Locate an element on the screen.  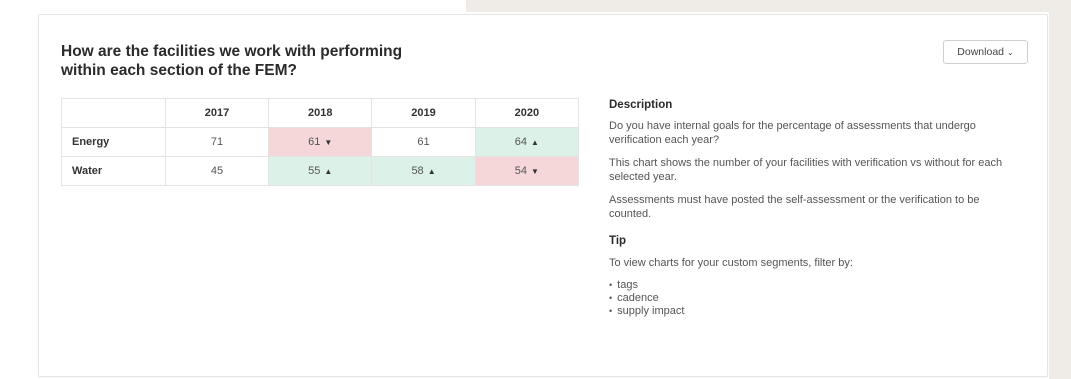
table-header-row: 2017 2018 2019 2020 is located at coordinates (320, 113).